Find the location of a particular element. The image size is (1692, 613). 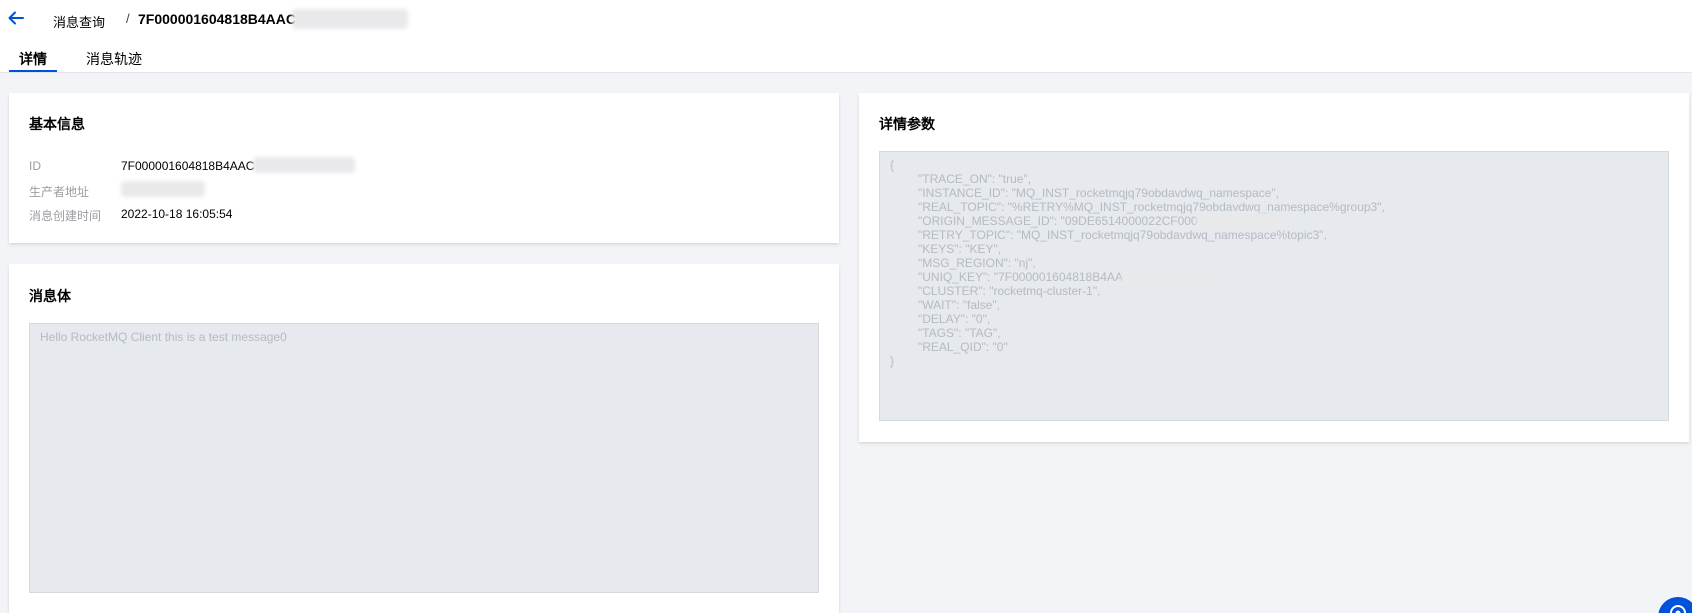

breadcrumb-current: 7F000001604818B4AAC is located at coordinates (217, 19).